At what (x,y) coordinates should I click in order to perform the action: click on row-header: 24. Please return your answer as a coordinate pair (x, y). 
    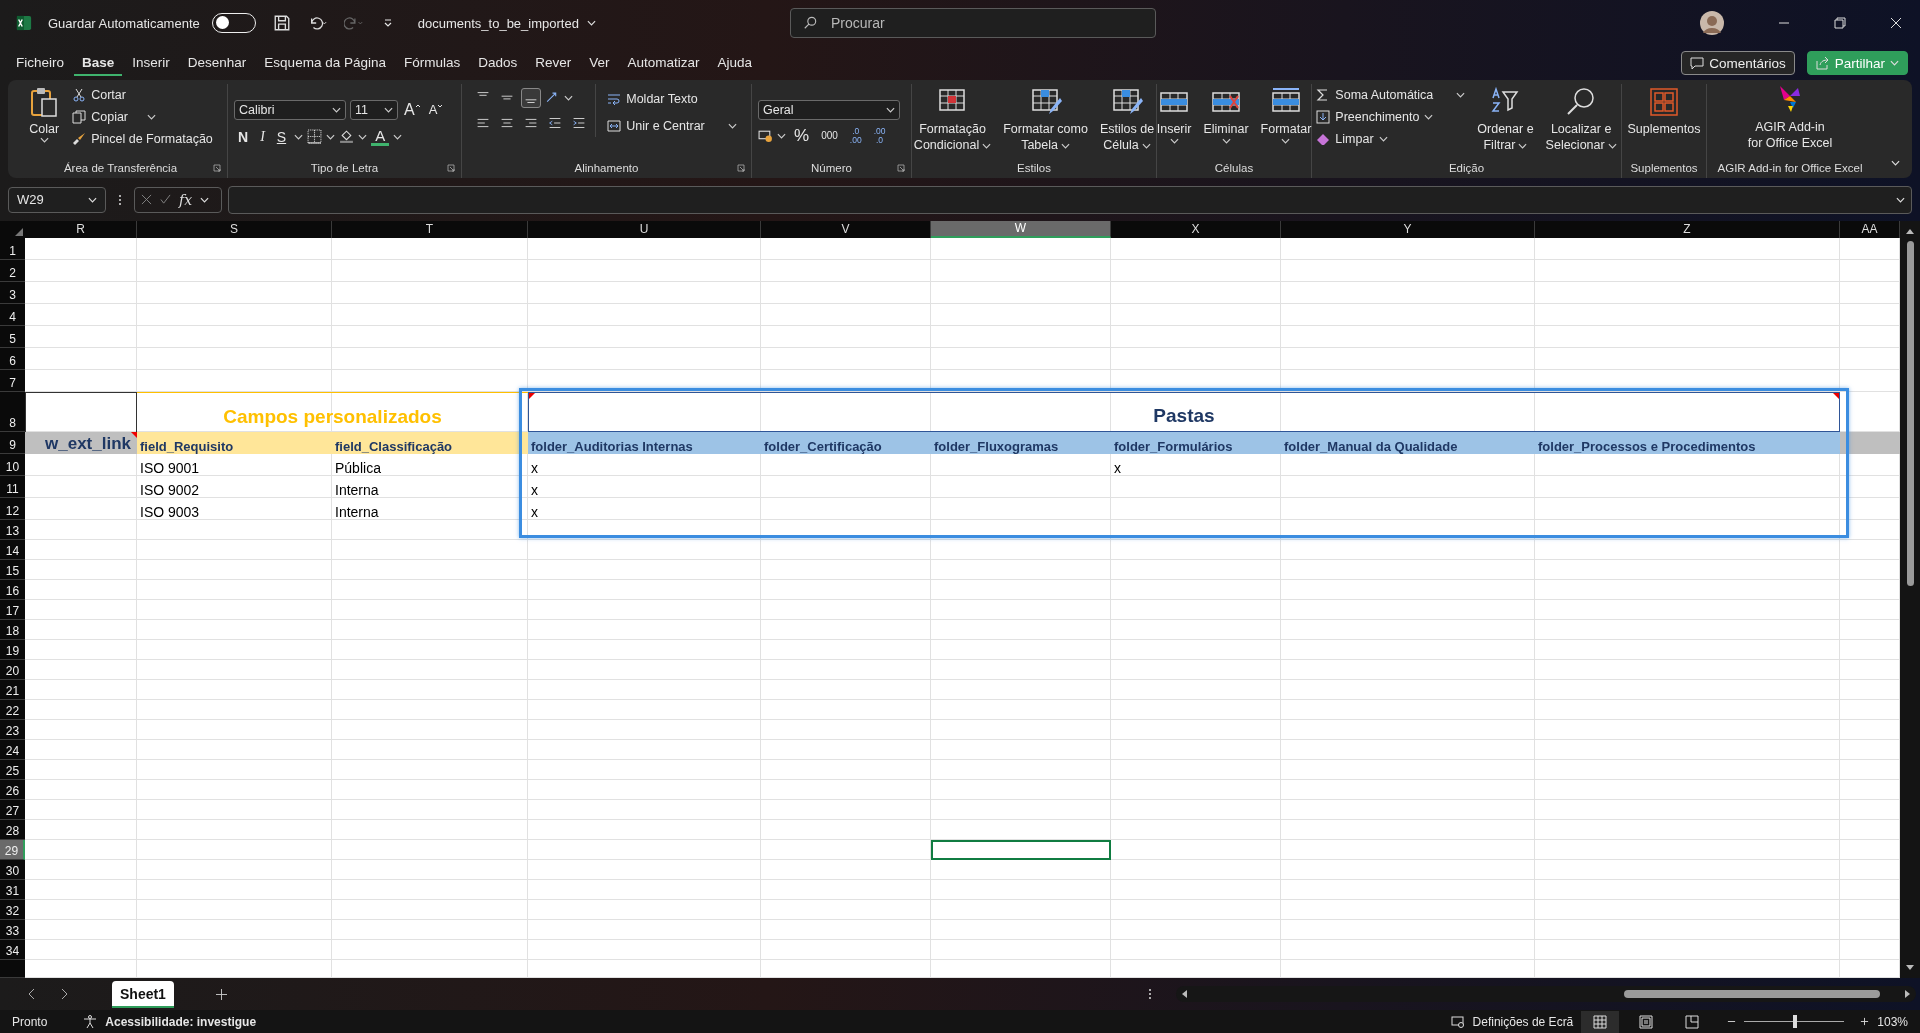
    Looking at the image, I should click on (12, 750).